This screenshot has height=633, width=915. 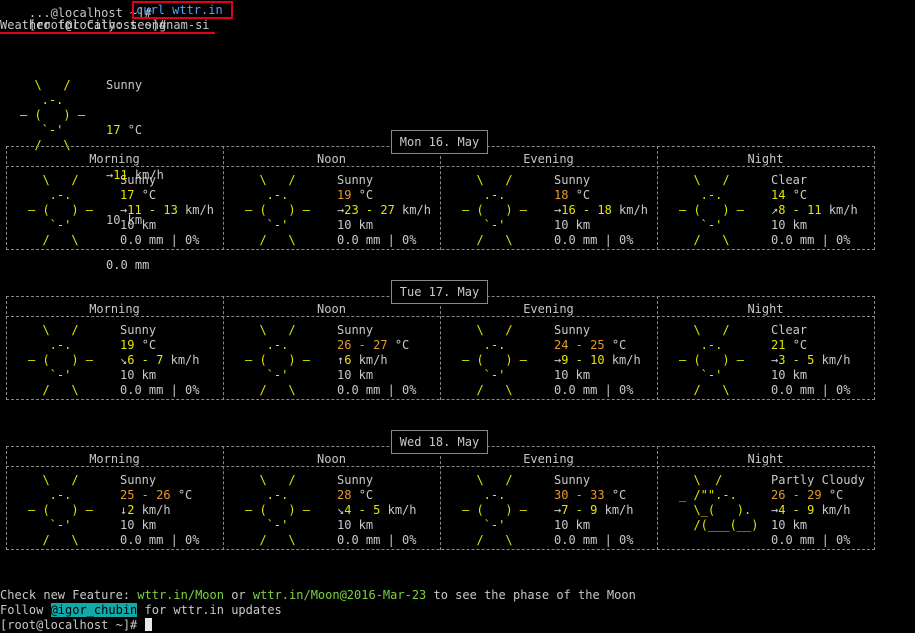 I want to click on current-precip: 0.0 mm, so click(x=128, y=265).